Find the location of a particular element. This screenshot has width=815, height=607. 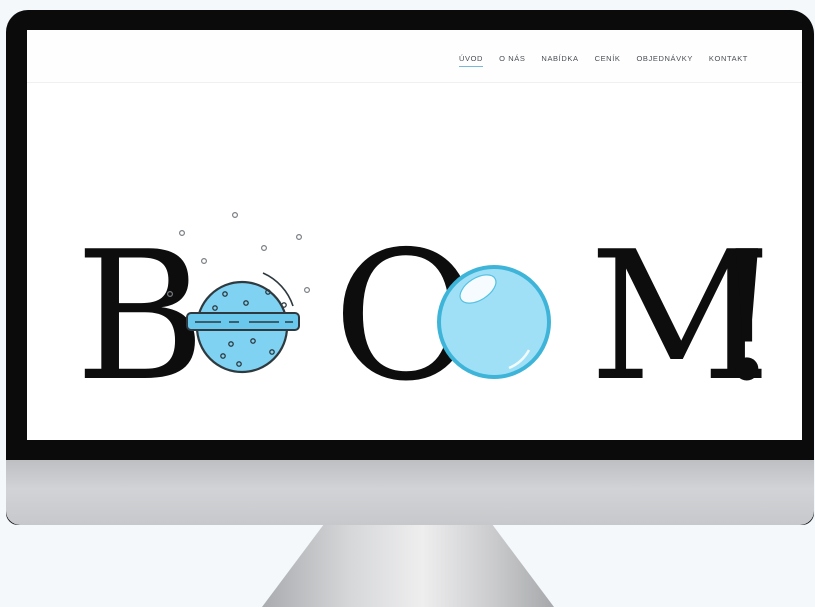

monitor-stand is located at coordinates (408, 566).